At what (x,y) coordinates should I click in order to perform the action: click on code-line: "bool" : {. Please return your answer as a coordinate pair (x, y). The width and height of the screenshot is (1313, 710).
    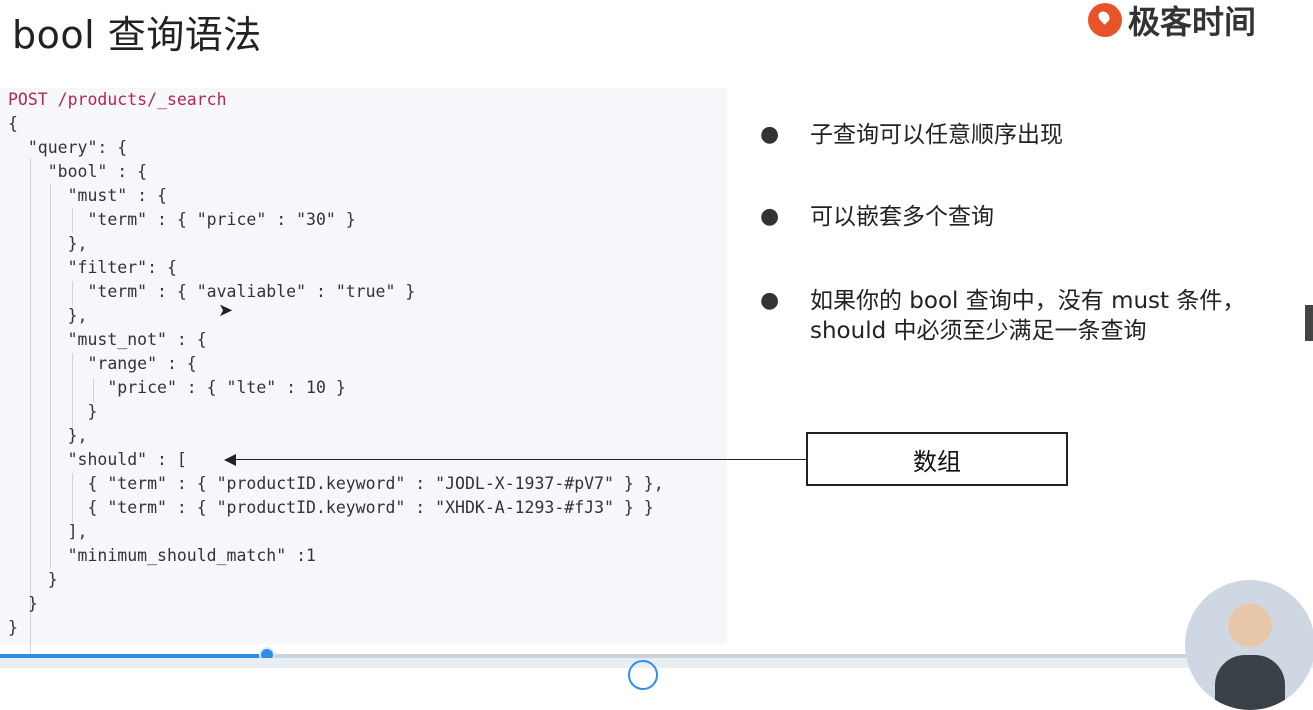
    Looking at the image, I should click on (78, 171).